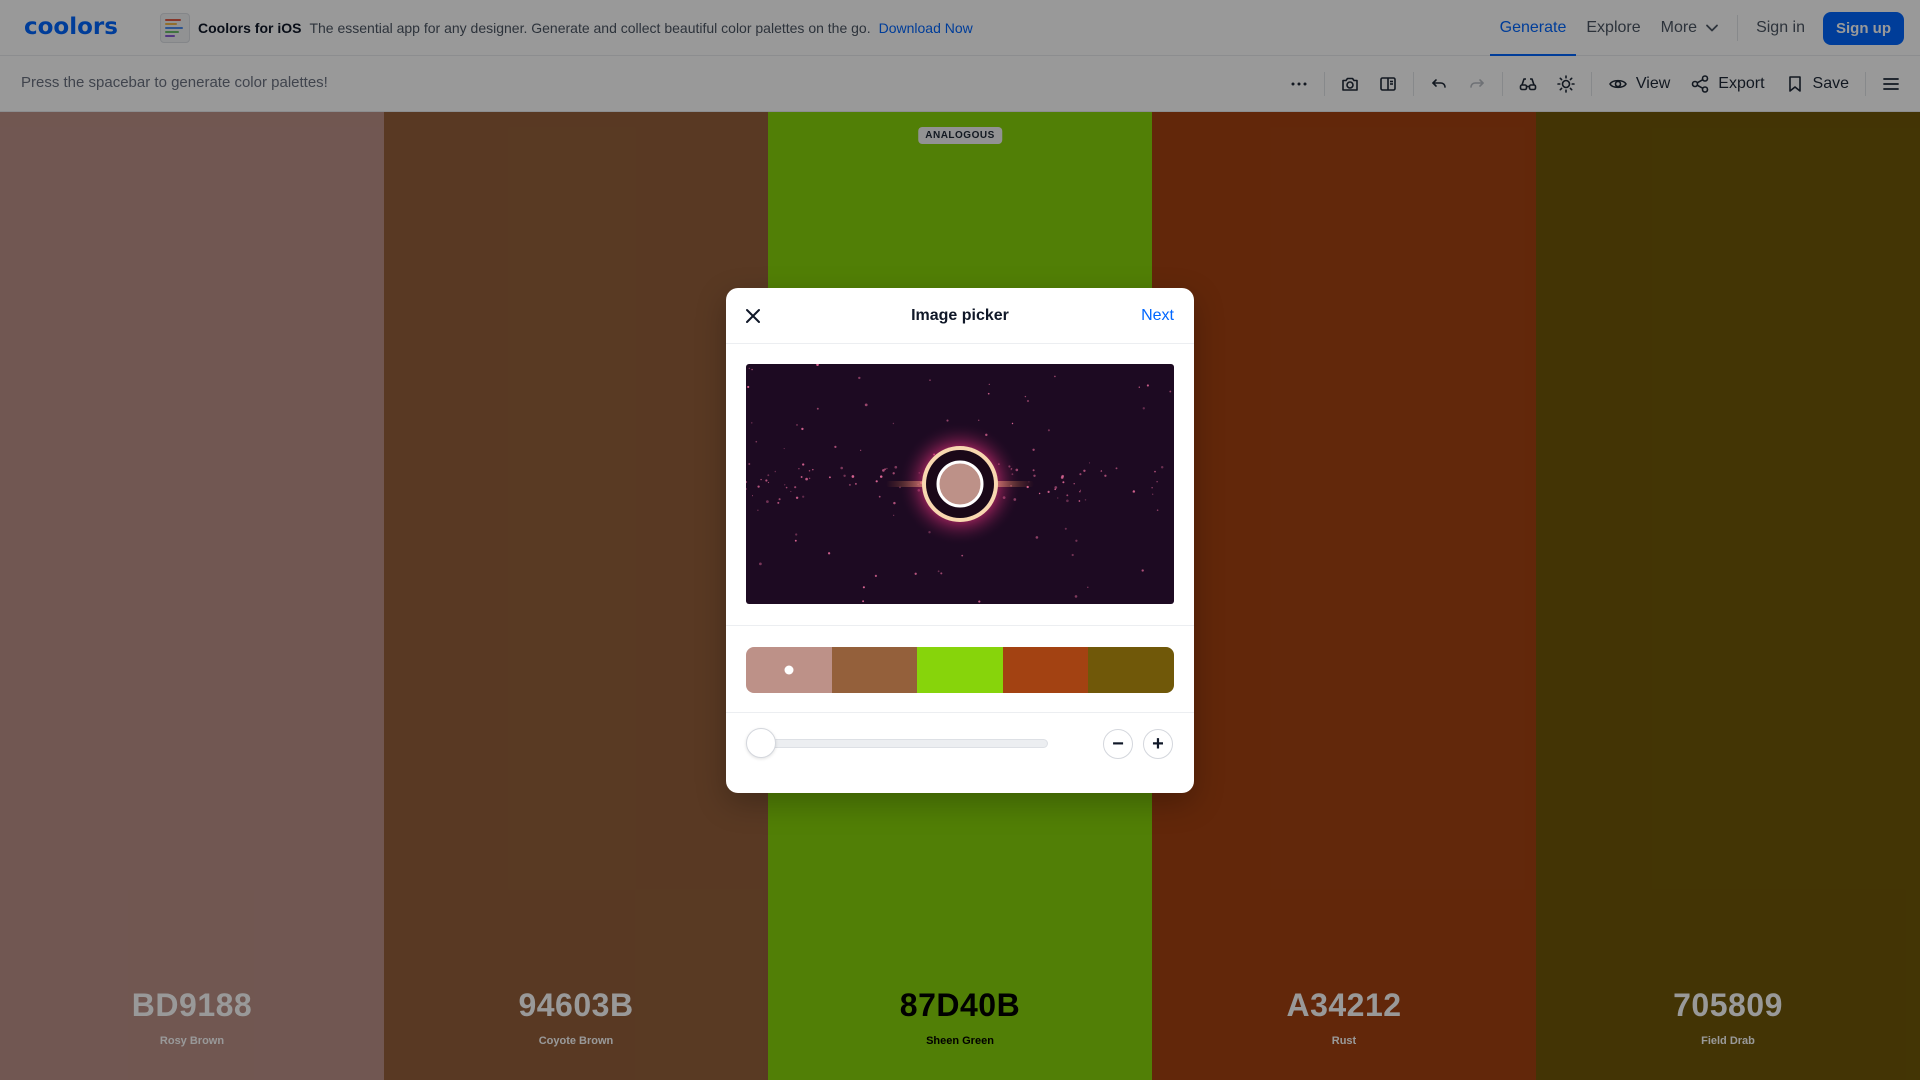  Describe the element at coordinates (960, 484) in the screenshot. I see `uploaded-image` at that location.